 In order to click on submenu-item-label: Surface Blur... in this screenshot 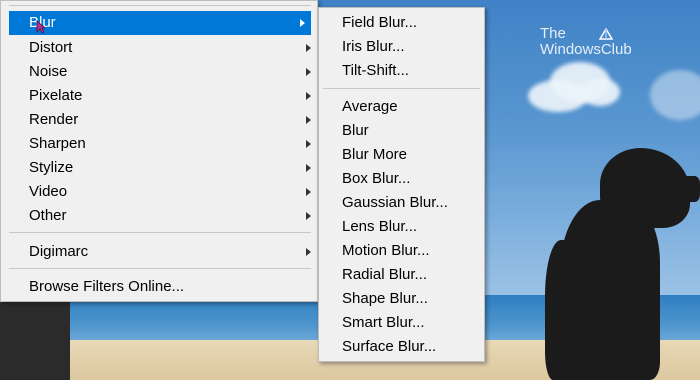, I will do `click(389, 346)`.